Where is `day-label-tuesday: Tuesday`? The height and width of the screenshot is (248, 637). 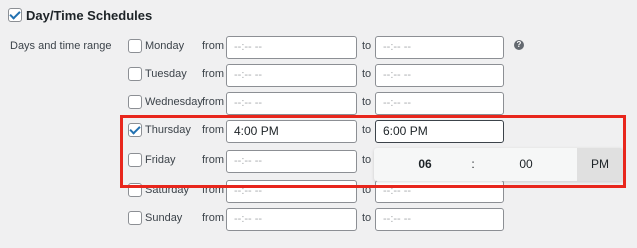 day-label-tuesday: Tuesday is located at coordinates (166, 74).